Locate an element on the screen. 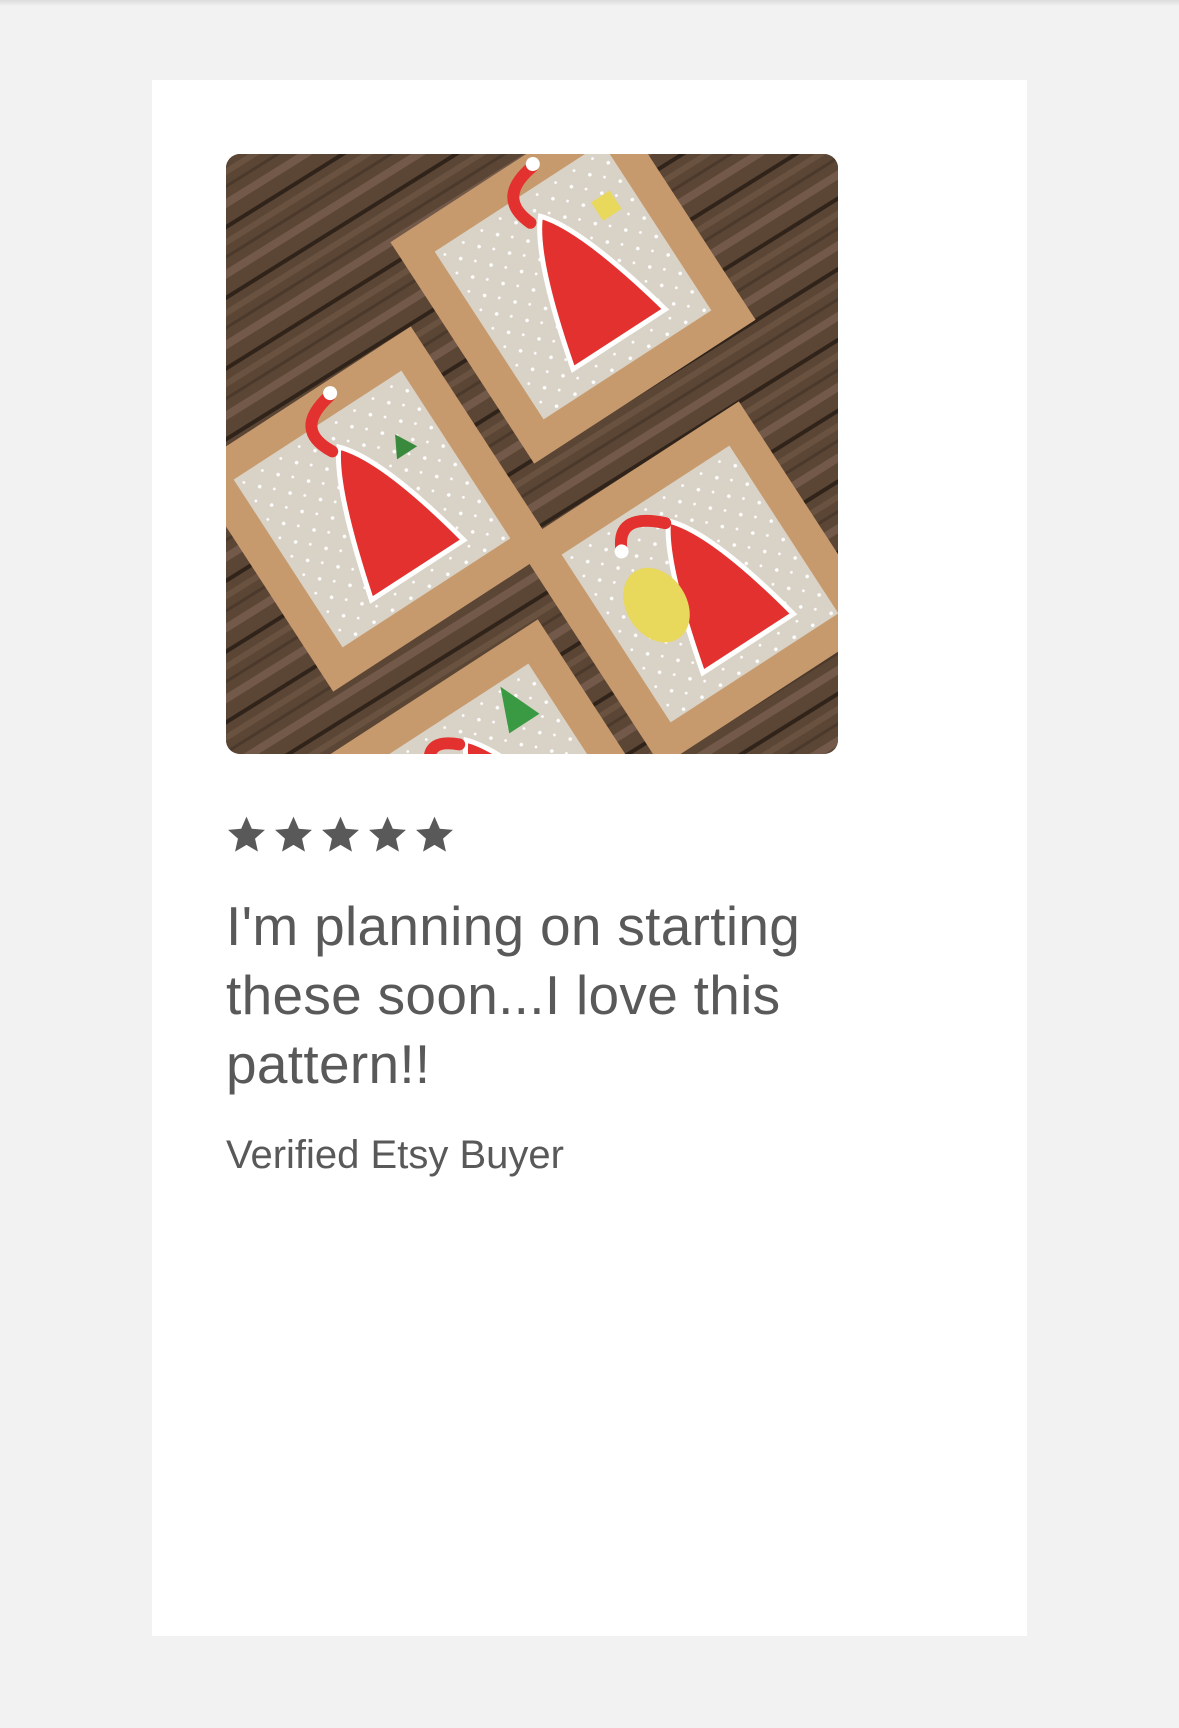 The width and height of the screenshot is (1179, 1728). reviewer-name: Verified Etsy Buyer is located at coordinates (395, 1155).